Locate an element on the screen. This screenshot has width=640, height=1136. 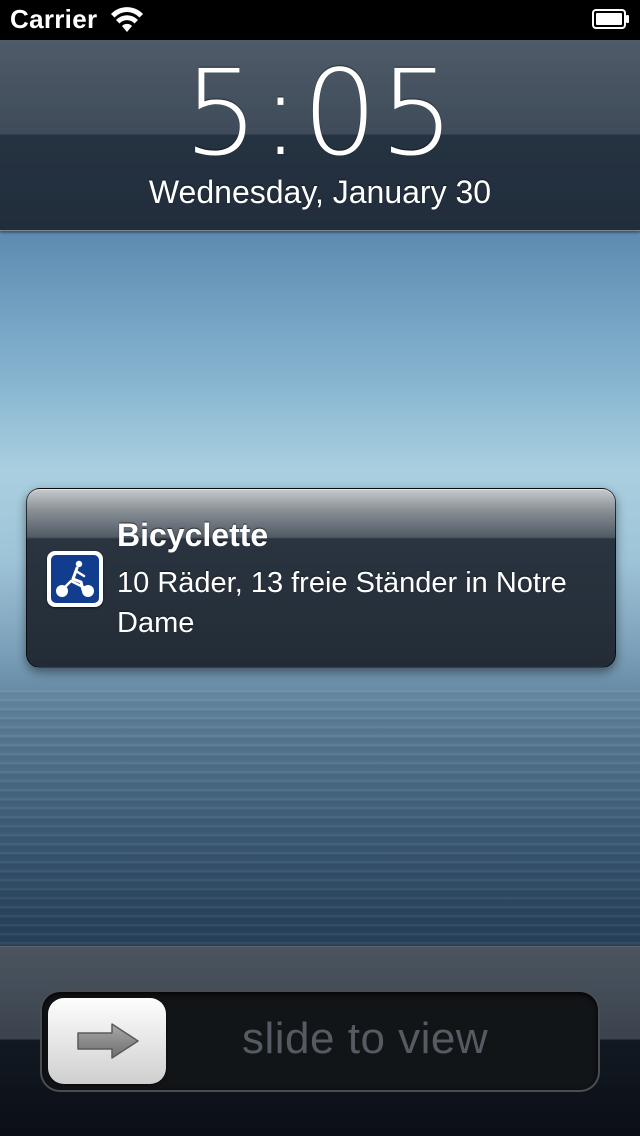
clock-date: Wednesday, January 30 is located at coordinates (320, 192).